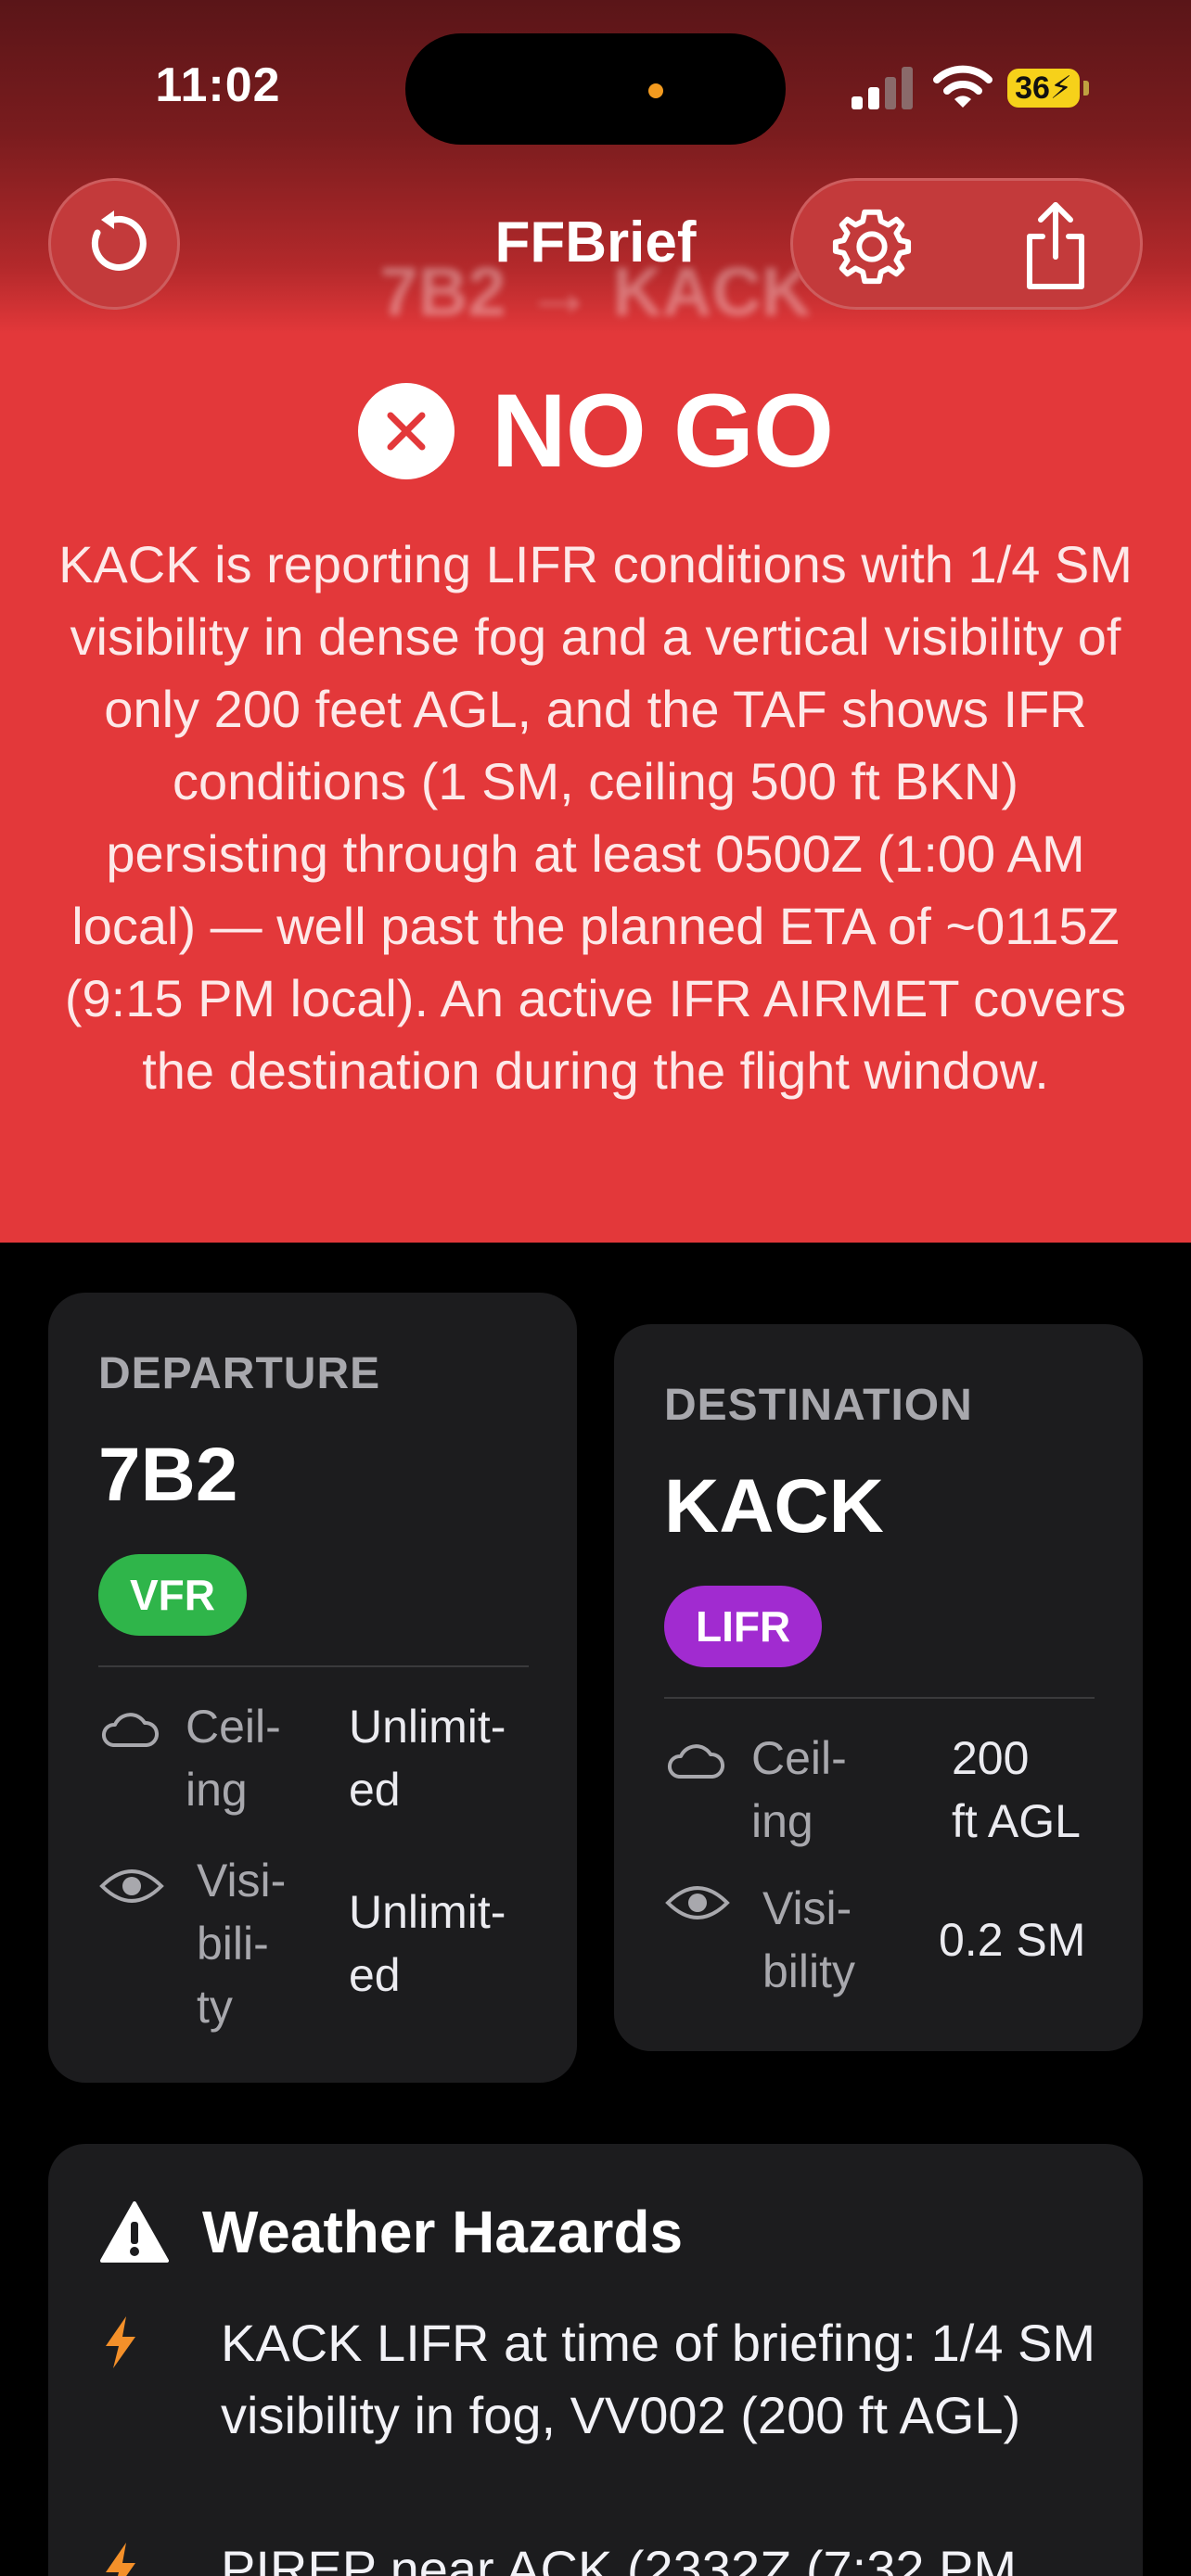 This screenshot has height=2576, width=1191. What do you see at coordinates (1086, 89) in the screenshot?
I see `battery-nub` at bounding box center [1086, 89].